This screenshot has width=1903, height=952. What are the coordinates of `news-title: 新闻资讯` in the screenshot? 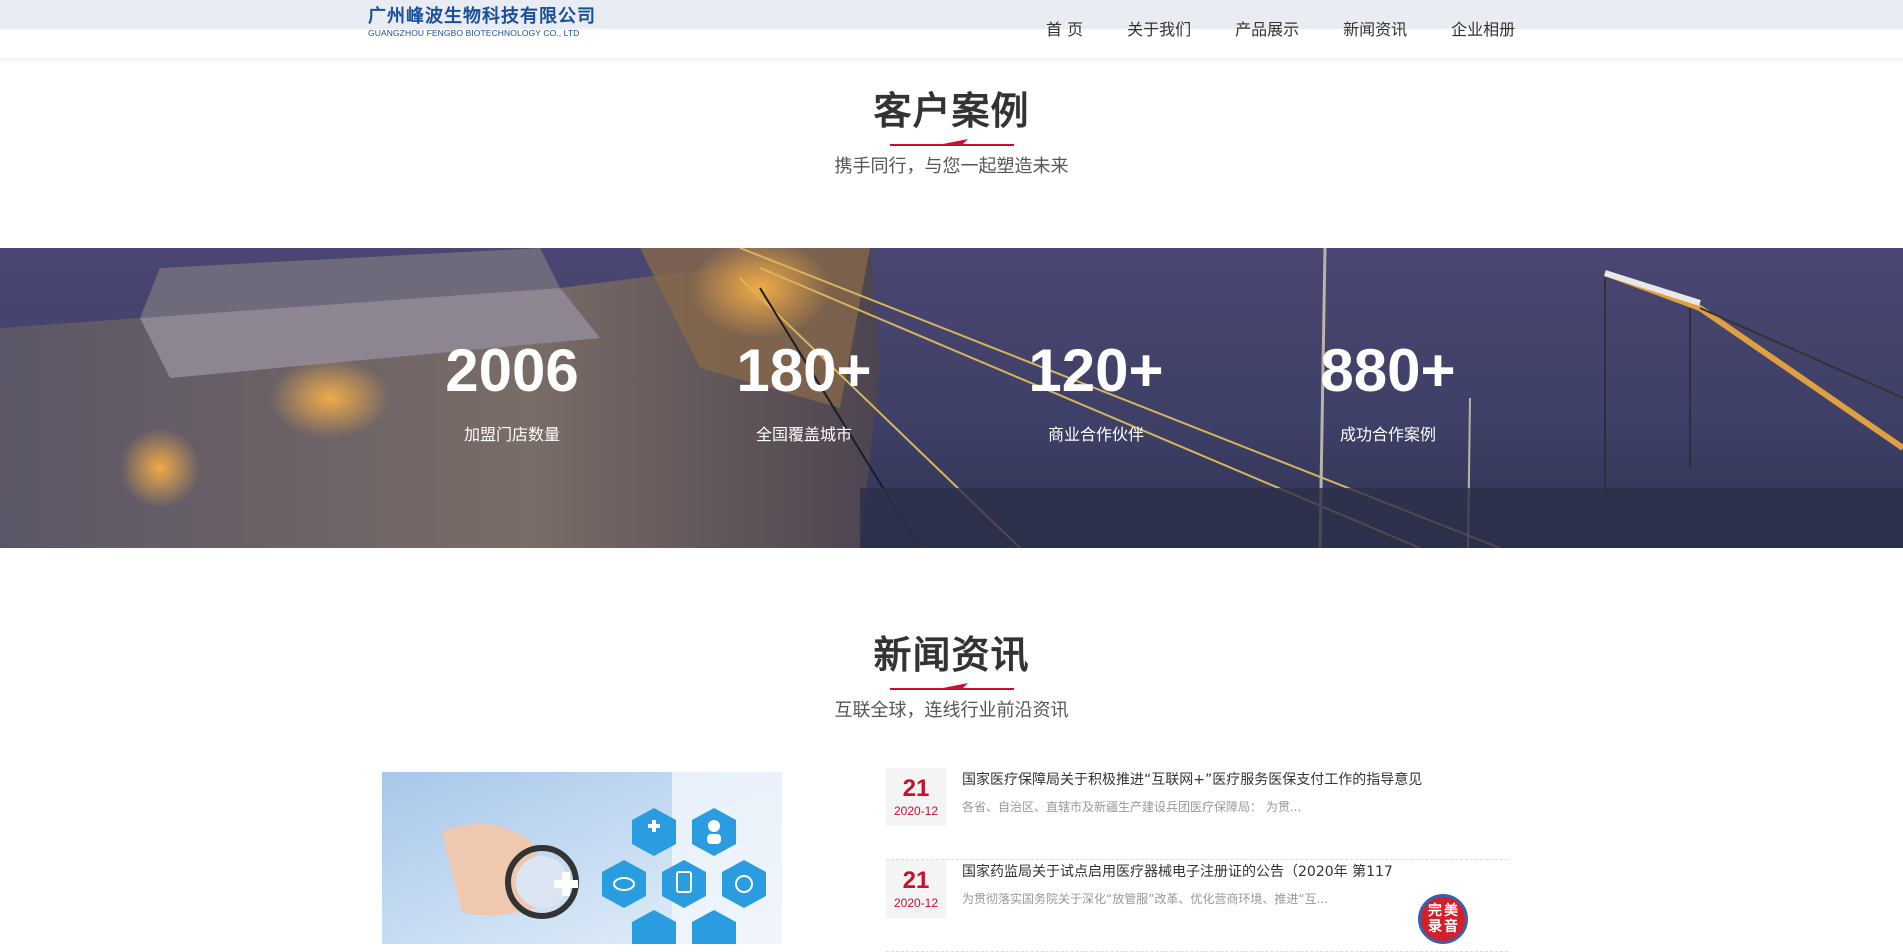 It's located at (951, 655).